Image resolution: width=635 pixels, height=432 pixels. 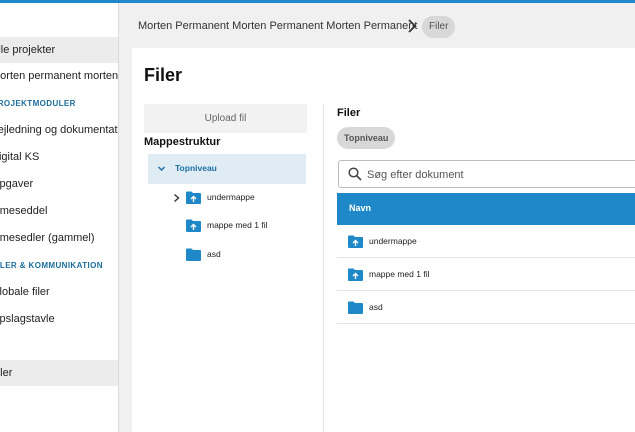 What do you see at coordinates (59, 373) in the screenshot?
I see `sidebar-item-filer: Filer` at bounding box center [59, 373].